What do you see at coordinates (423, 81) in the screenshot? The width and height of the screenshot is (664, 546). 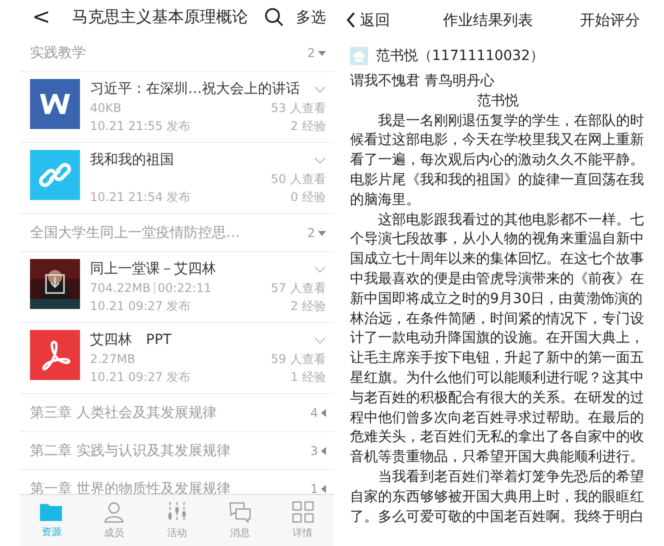 I see `essay-title: 谓我不愧君 青鸟明丹心` at bounding box center [423, 81].